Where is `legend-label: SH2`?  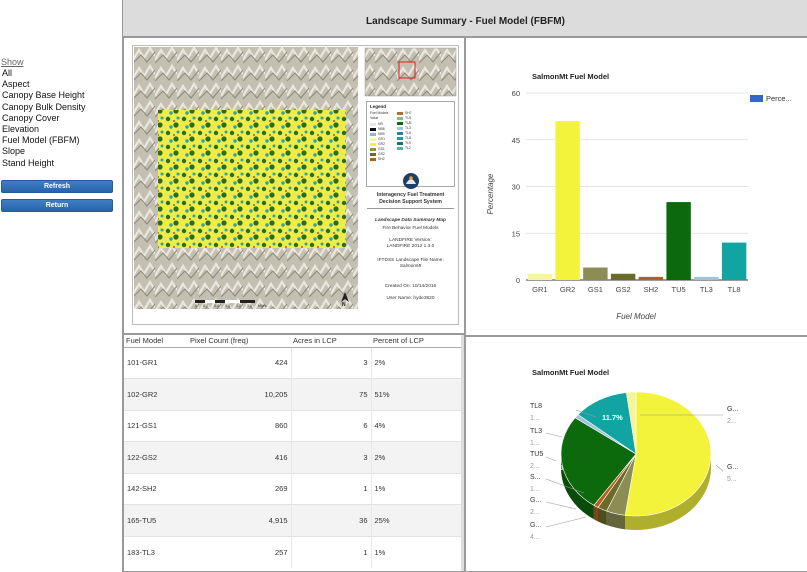 legend-label: SH2 is located at coordinates (381, 159).